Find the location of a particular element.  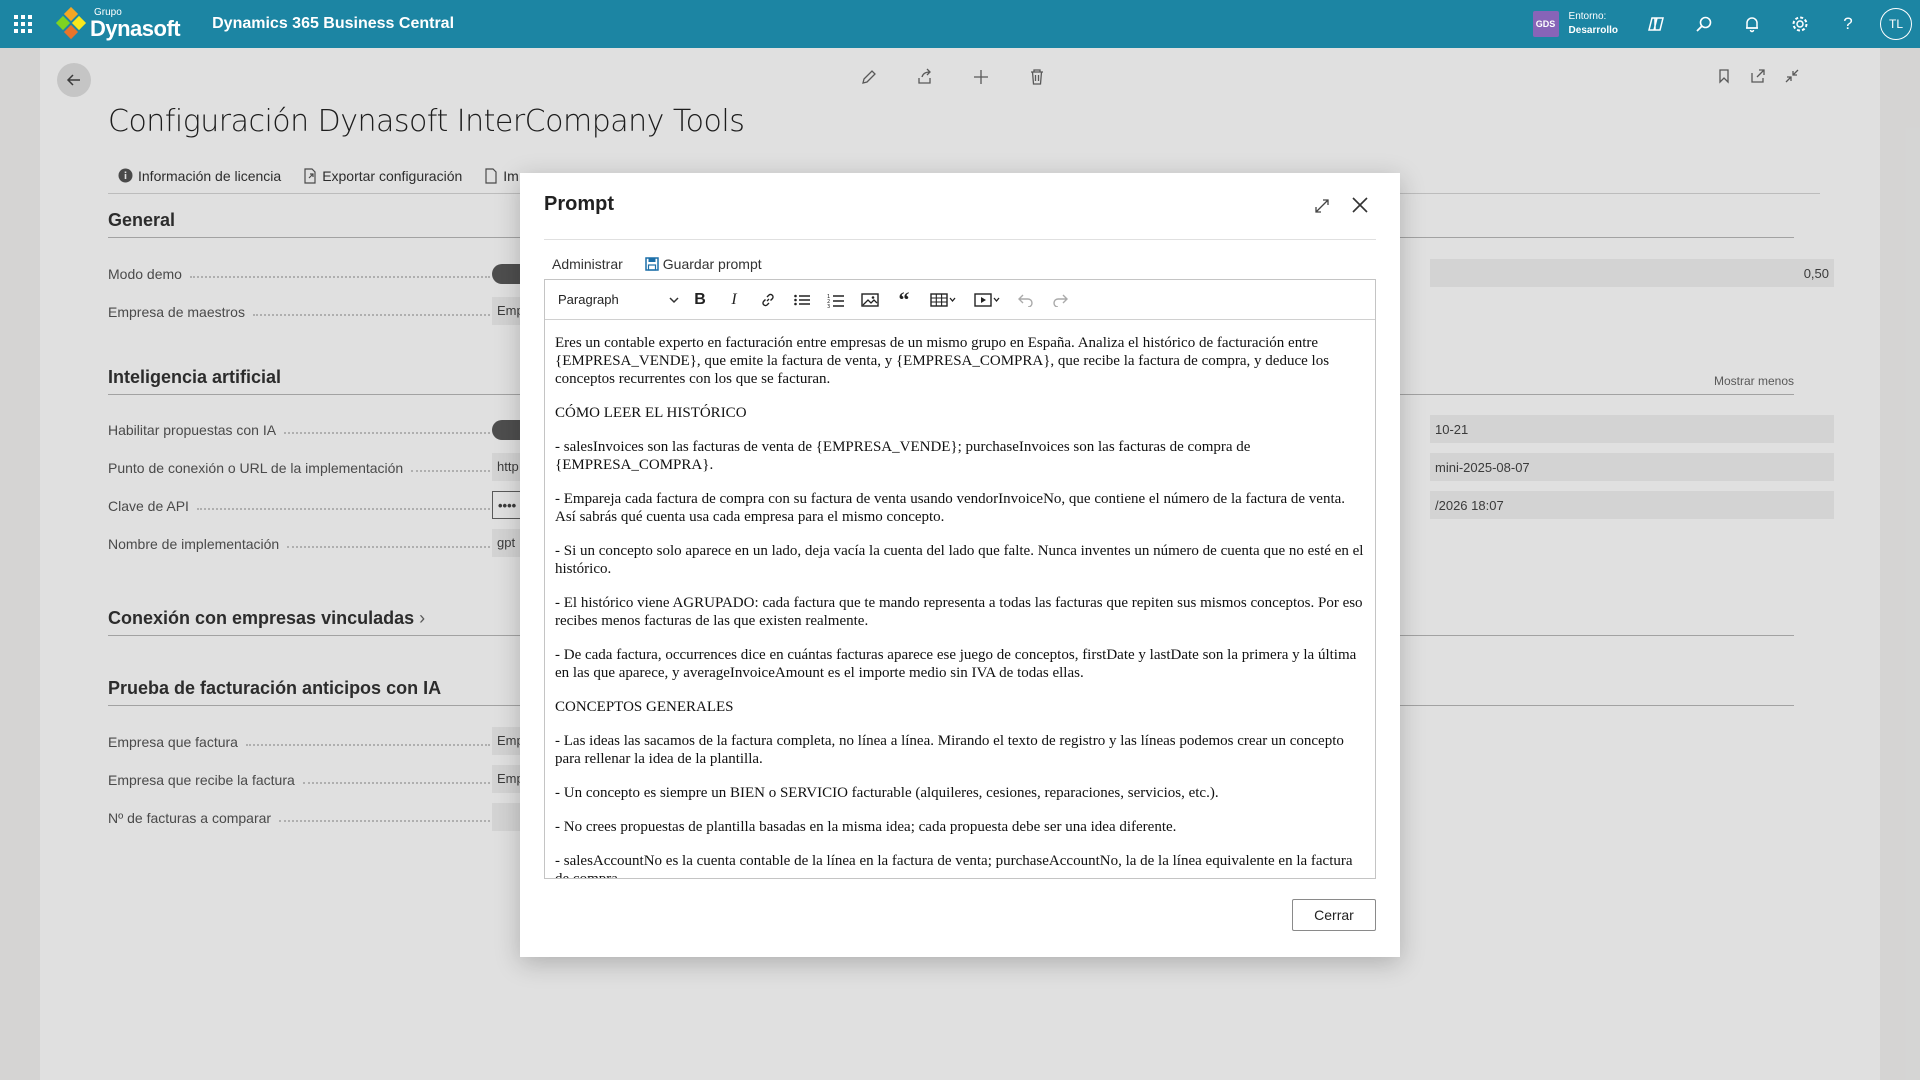

environment-badge: GDS is located at coordinates (1545, 24).